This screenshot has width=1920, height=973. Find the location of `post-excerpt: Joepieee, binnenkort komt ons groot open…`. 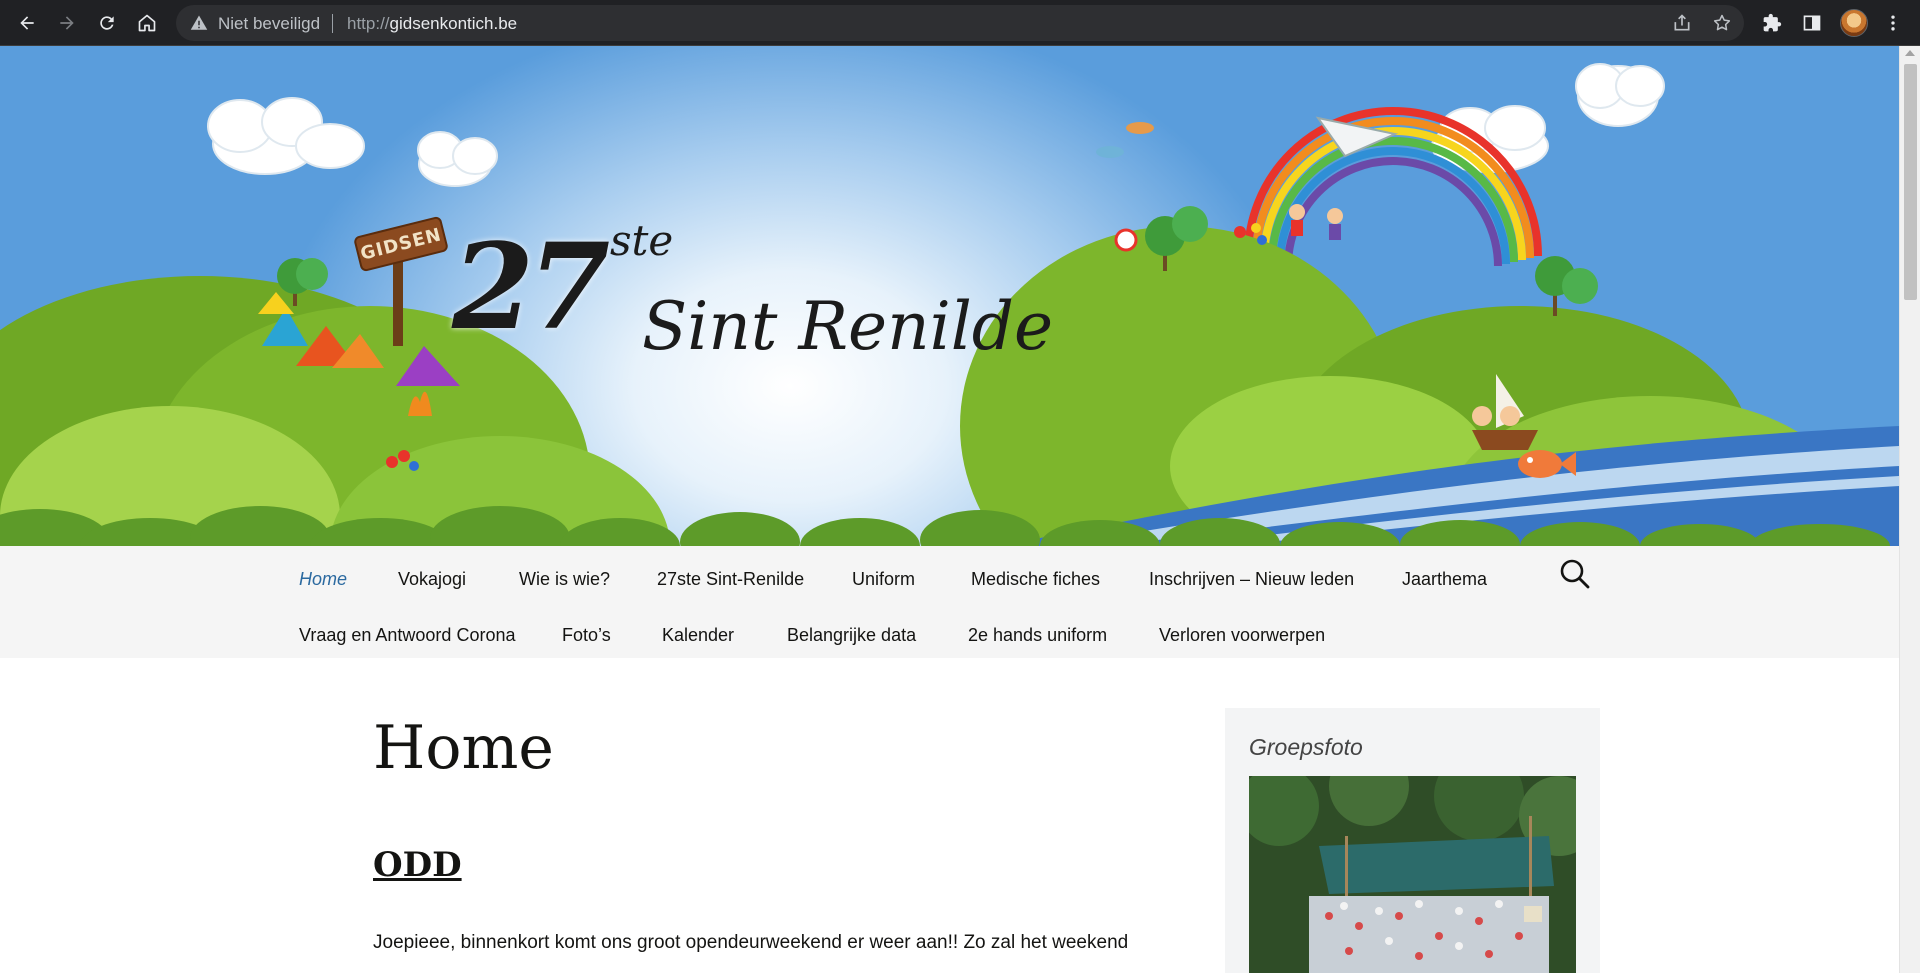

post-excerpt: Joepieee, binnenkort komt ons groot open… is located at coordinates (751, 942).